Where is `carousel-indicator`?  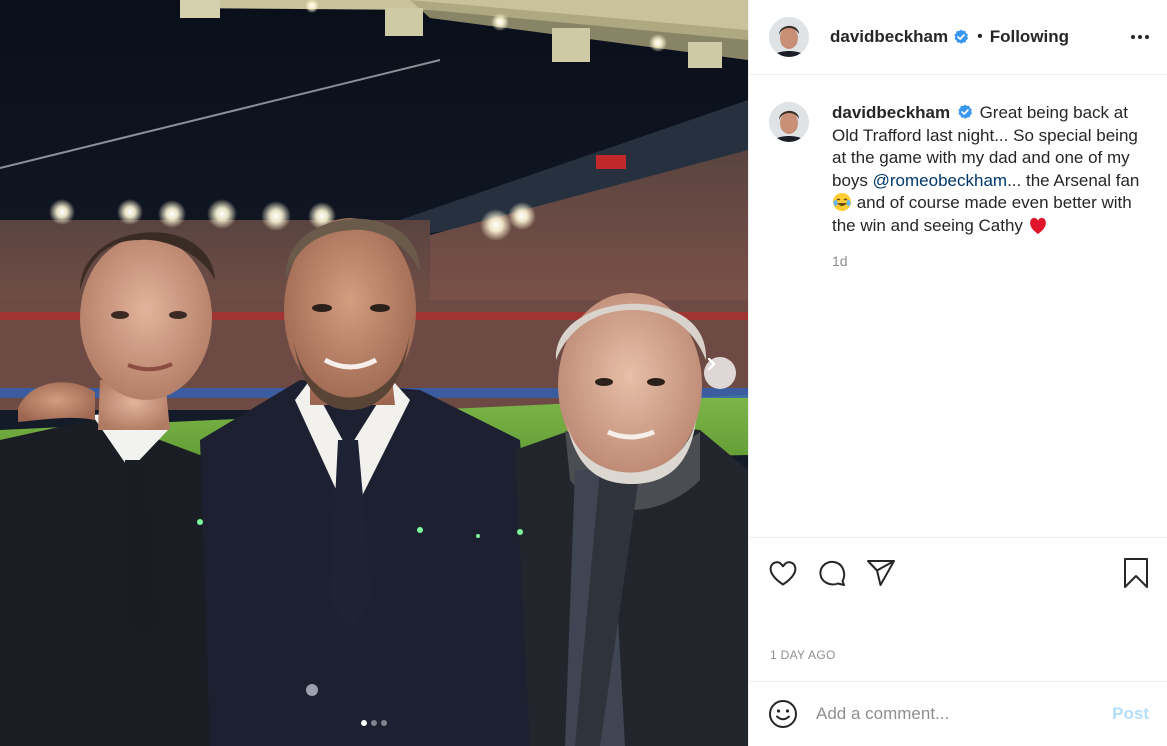 carousel-indicator is located at coordinates (374, 723).